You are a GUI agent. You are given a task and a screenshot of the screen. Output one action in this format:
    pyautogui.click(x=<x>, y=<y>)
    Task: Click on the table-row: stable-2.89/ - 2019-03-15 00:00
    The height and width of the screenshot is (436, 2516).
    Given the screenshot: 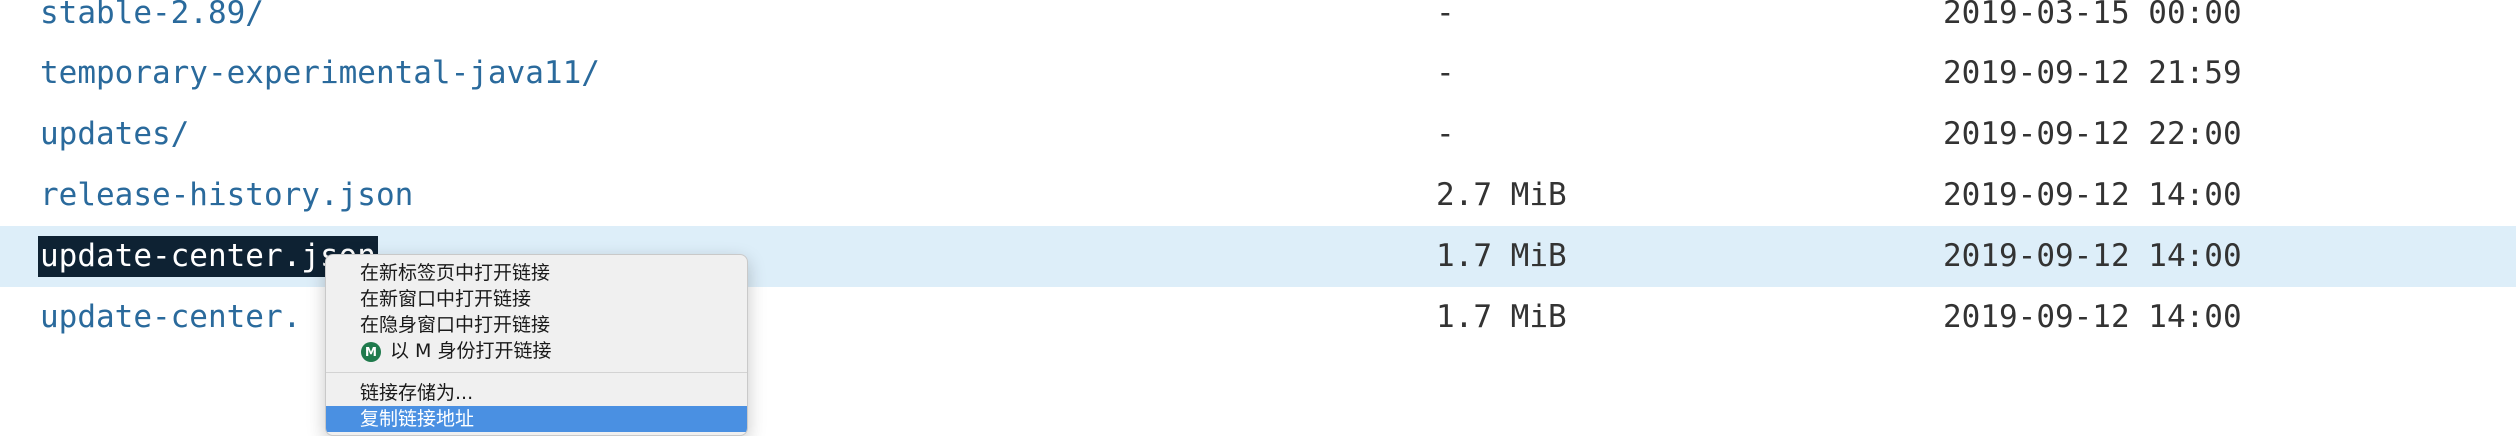 What is the action you would take?
    pyautogui.click(x=1258, y=22)
    